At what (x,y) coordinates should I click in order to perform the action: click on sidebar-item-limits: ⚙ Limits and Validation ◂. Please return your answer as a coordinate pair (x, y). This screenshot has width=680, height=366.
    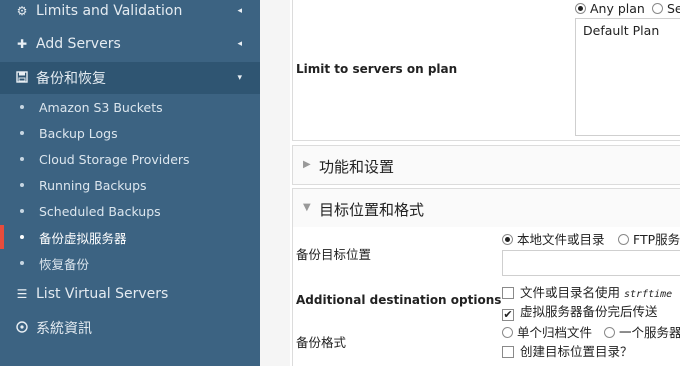
    Looking at the image, I should click on (130, 11).